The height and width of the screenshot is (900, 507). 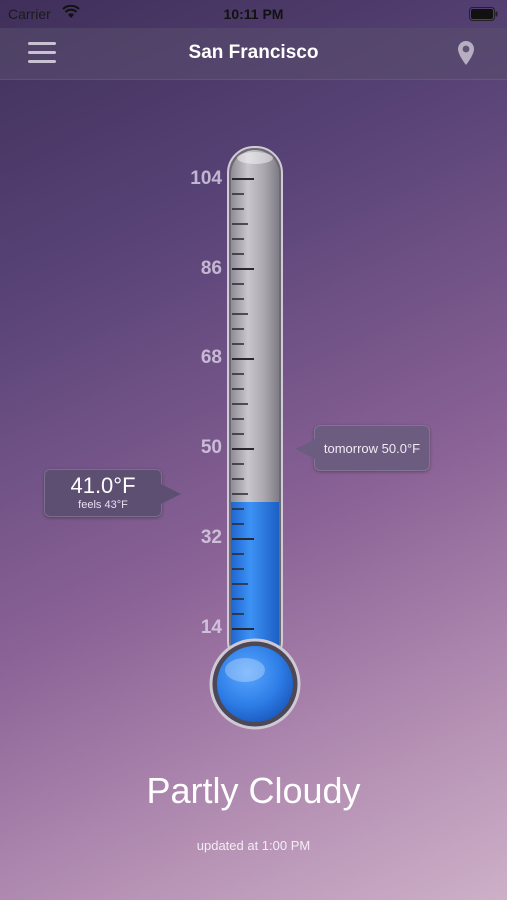 I want to click on scale-label-32: 32, so click(x=211, y=537).